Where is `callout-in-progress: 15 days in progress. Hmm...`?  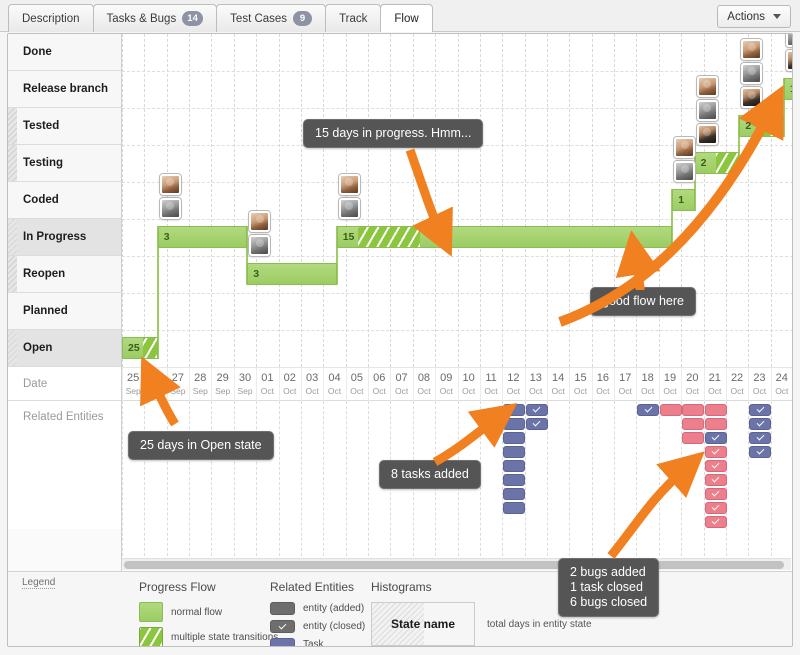 callout-in-progress: 15 days in progress. Hmm... is located at coordinates (393, 133).